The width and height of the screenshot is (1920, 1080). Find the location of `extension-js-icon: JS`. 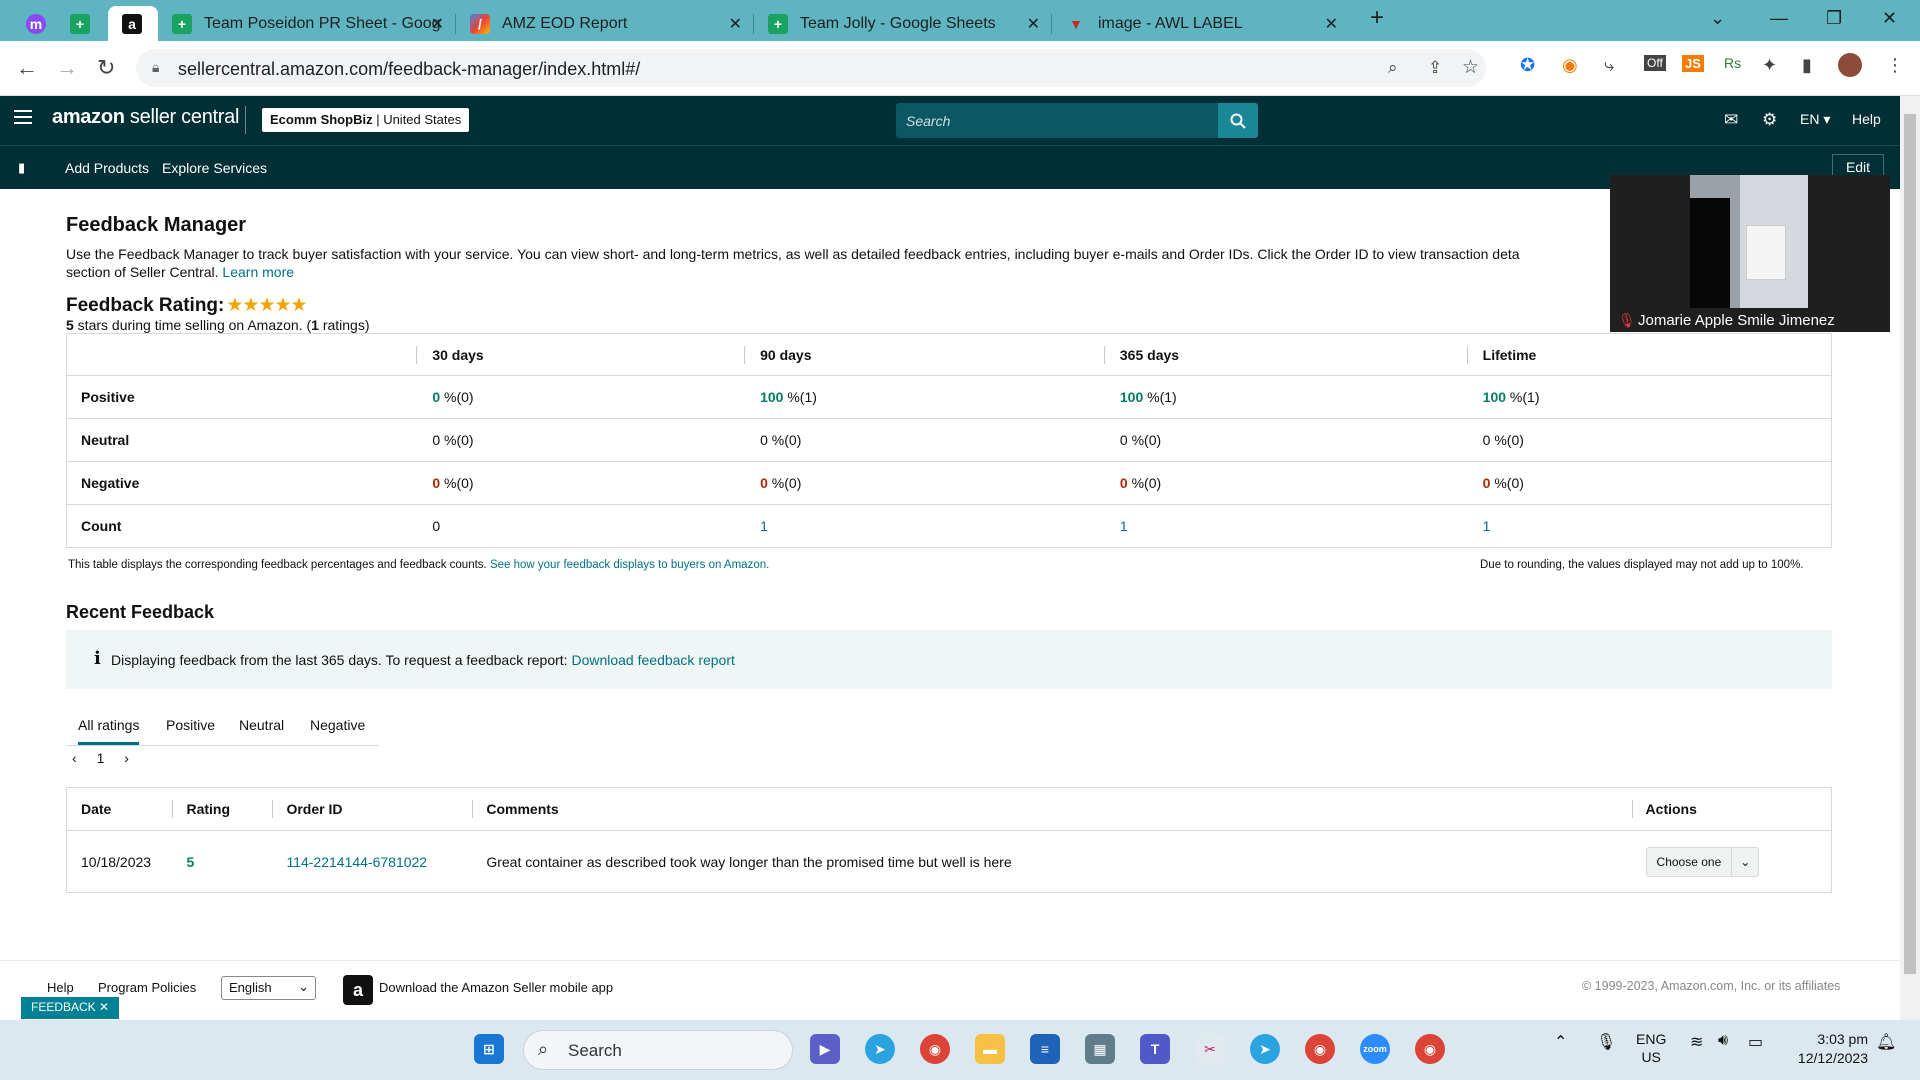

extension-js-icon: JS is located at coordinates (1693, 63).